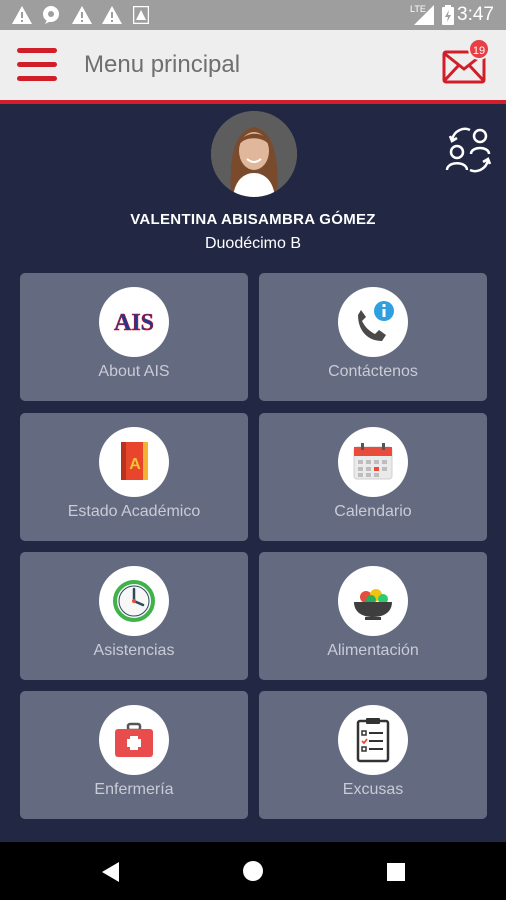  I want to click on page-title: Menu principal, so click(162, 64).